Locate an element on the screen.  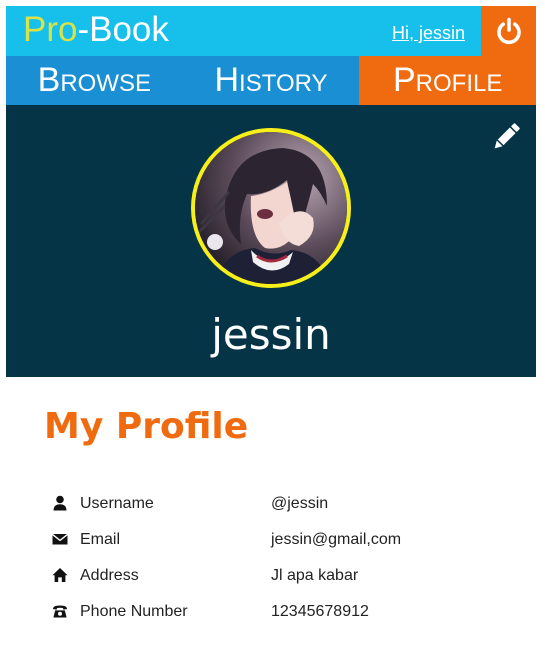
profile-row-email: Email jessin@gmail,com is located at coordinates (282, 540).